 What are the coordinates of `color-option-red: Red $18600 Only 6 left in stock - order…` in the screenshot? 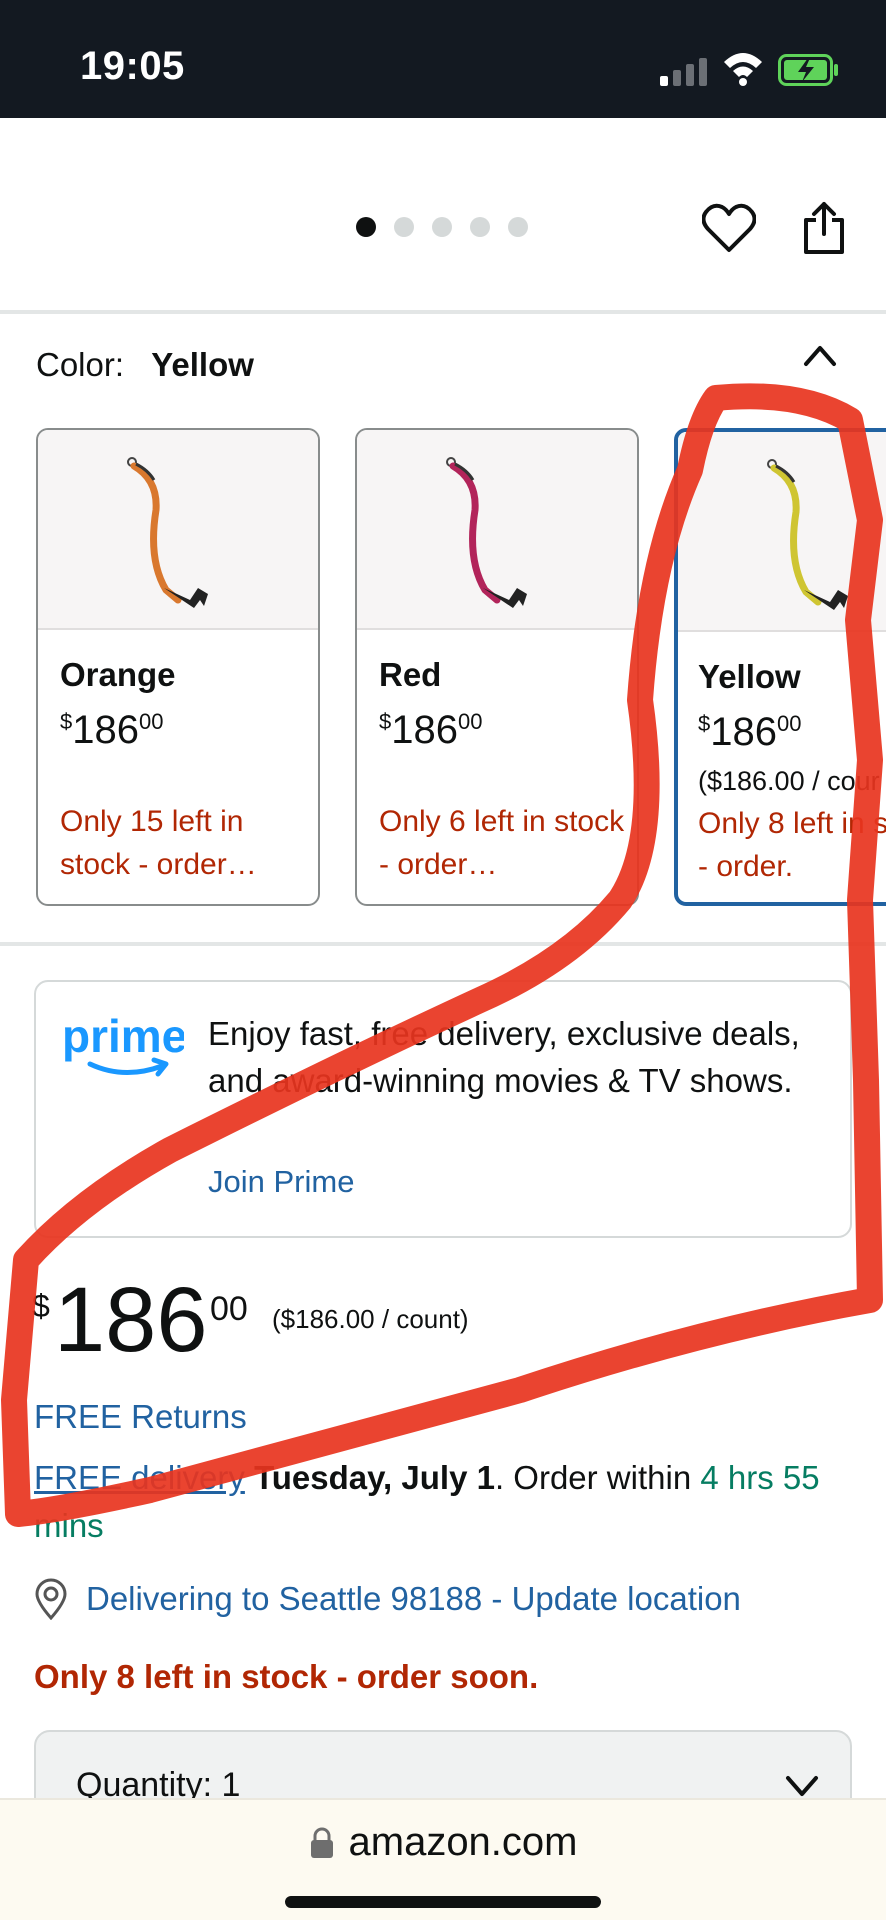 It's located at (497, 667).